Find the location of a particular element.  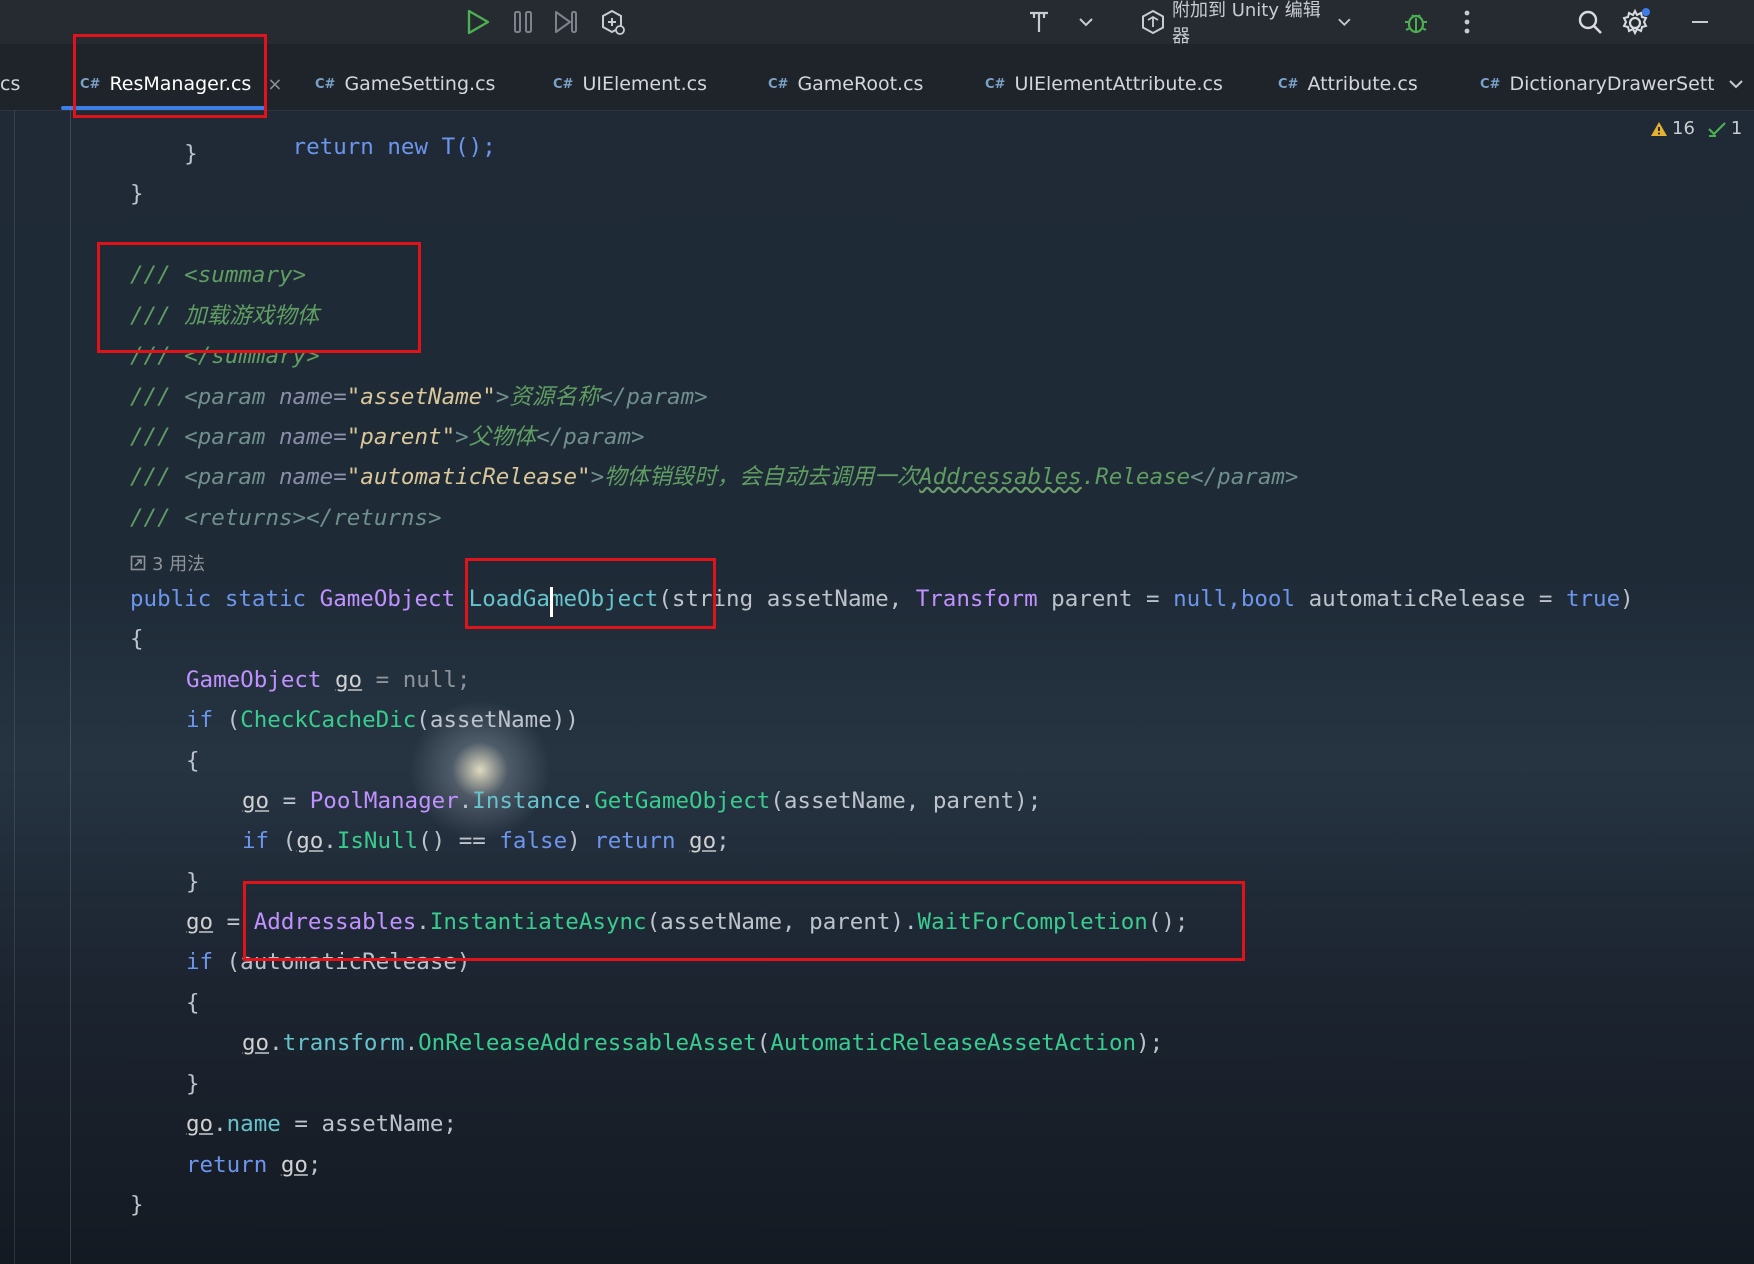

code-text: (assetName, parent); is located at coordinates (906, 801).